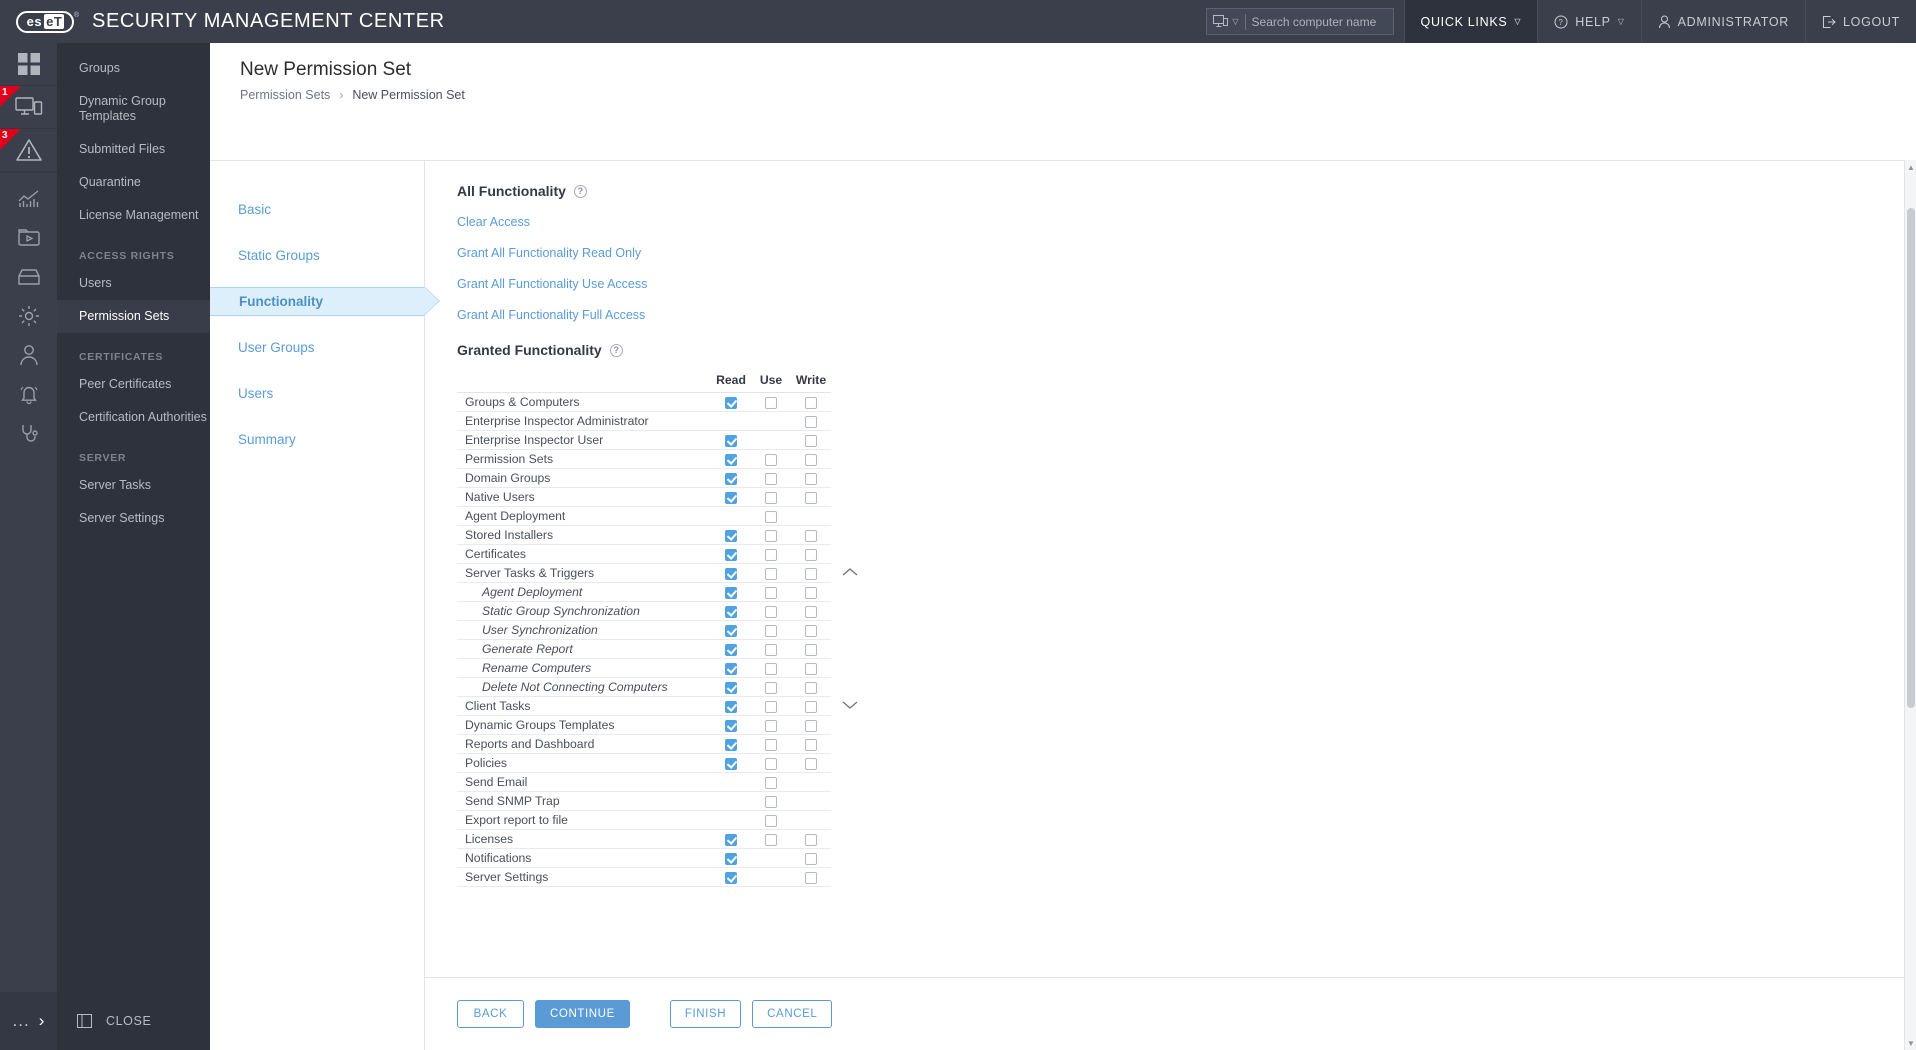  Describe the element at coordinates (28, 432) in the screenshot. I see `rail-item-status-overview` at that location.